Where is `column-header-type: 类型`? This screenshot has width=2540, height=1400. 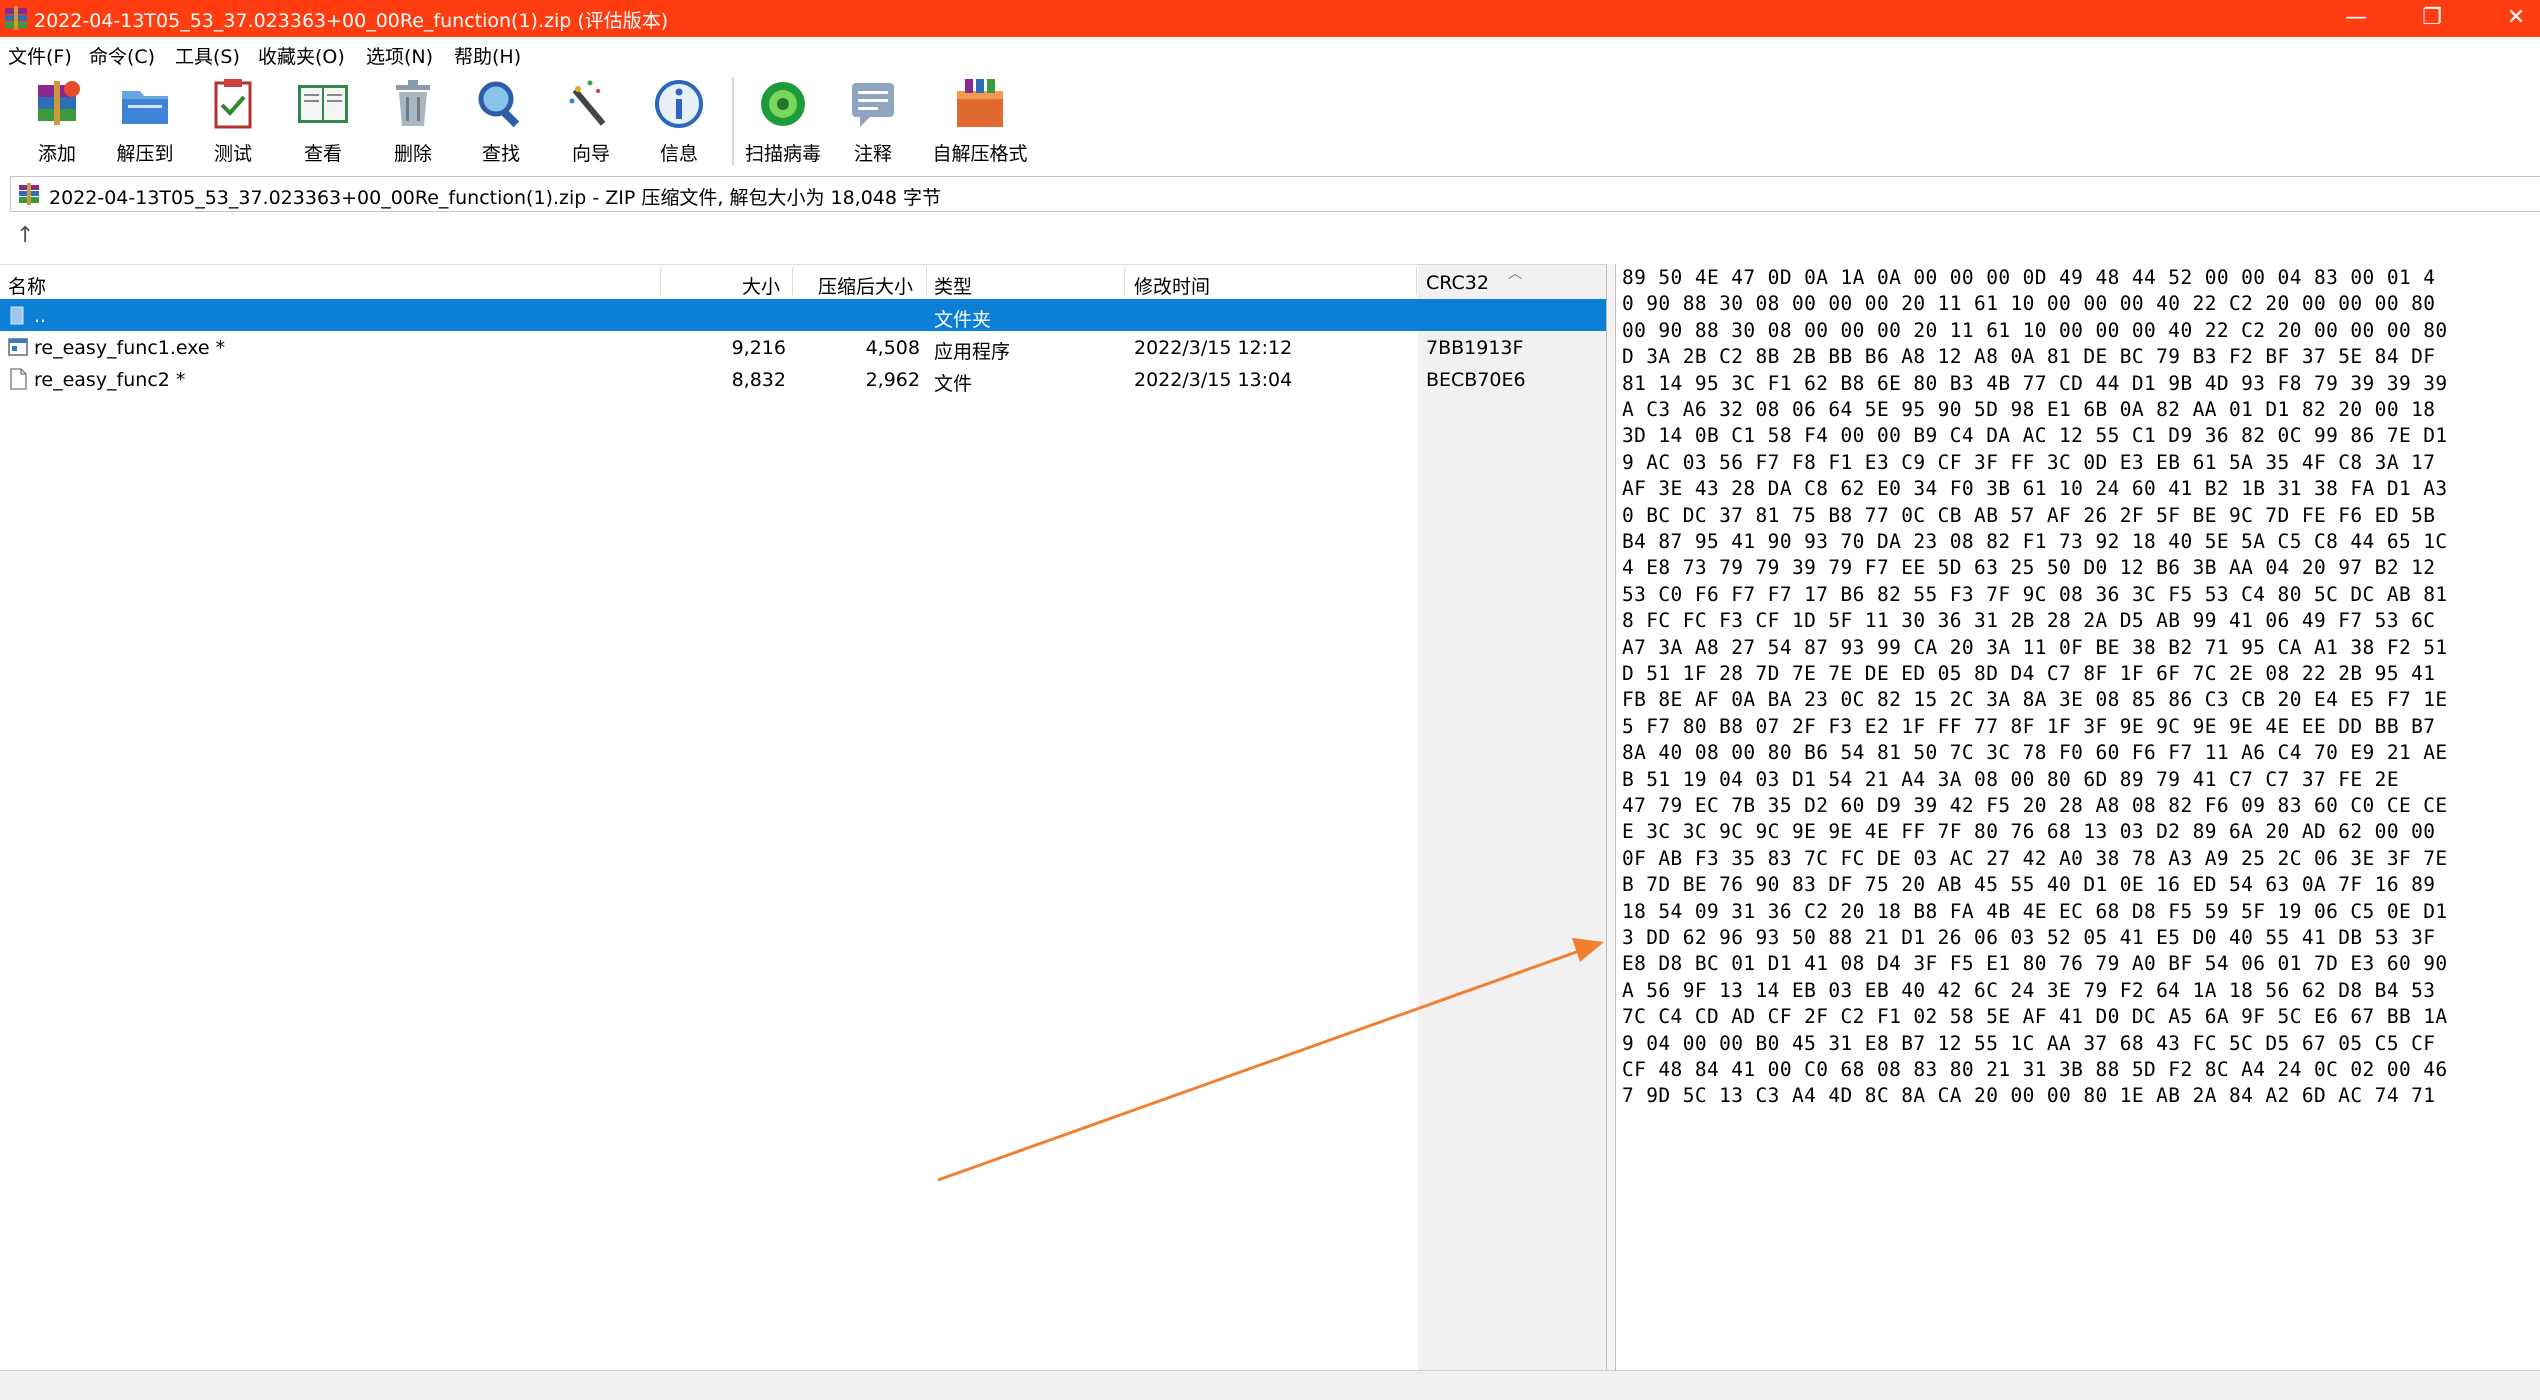
column-header-type: 类型 is located at coordinates (953, 285).